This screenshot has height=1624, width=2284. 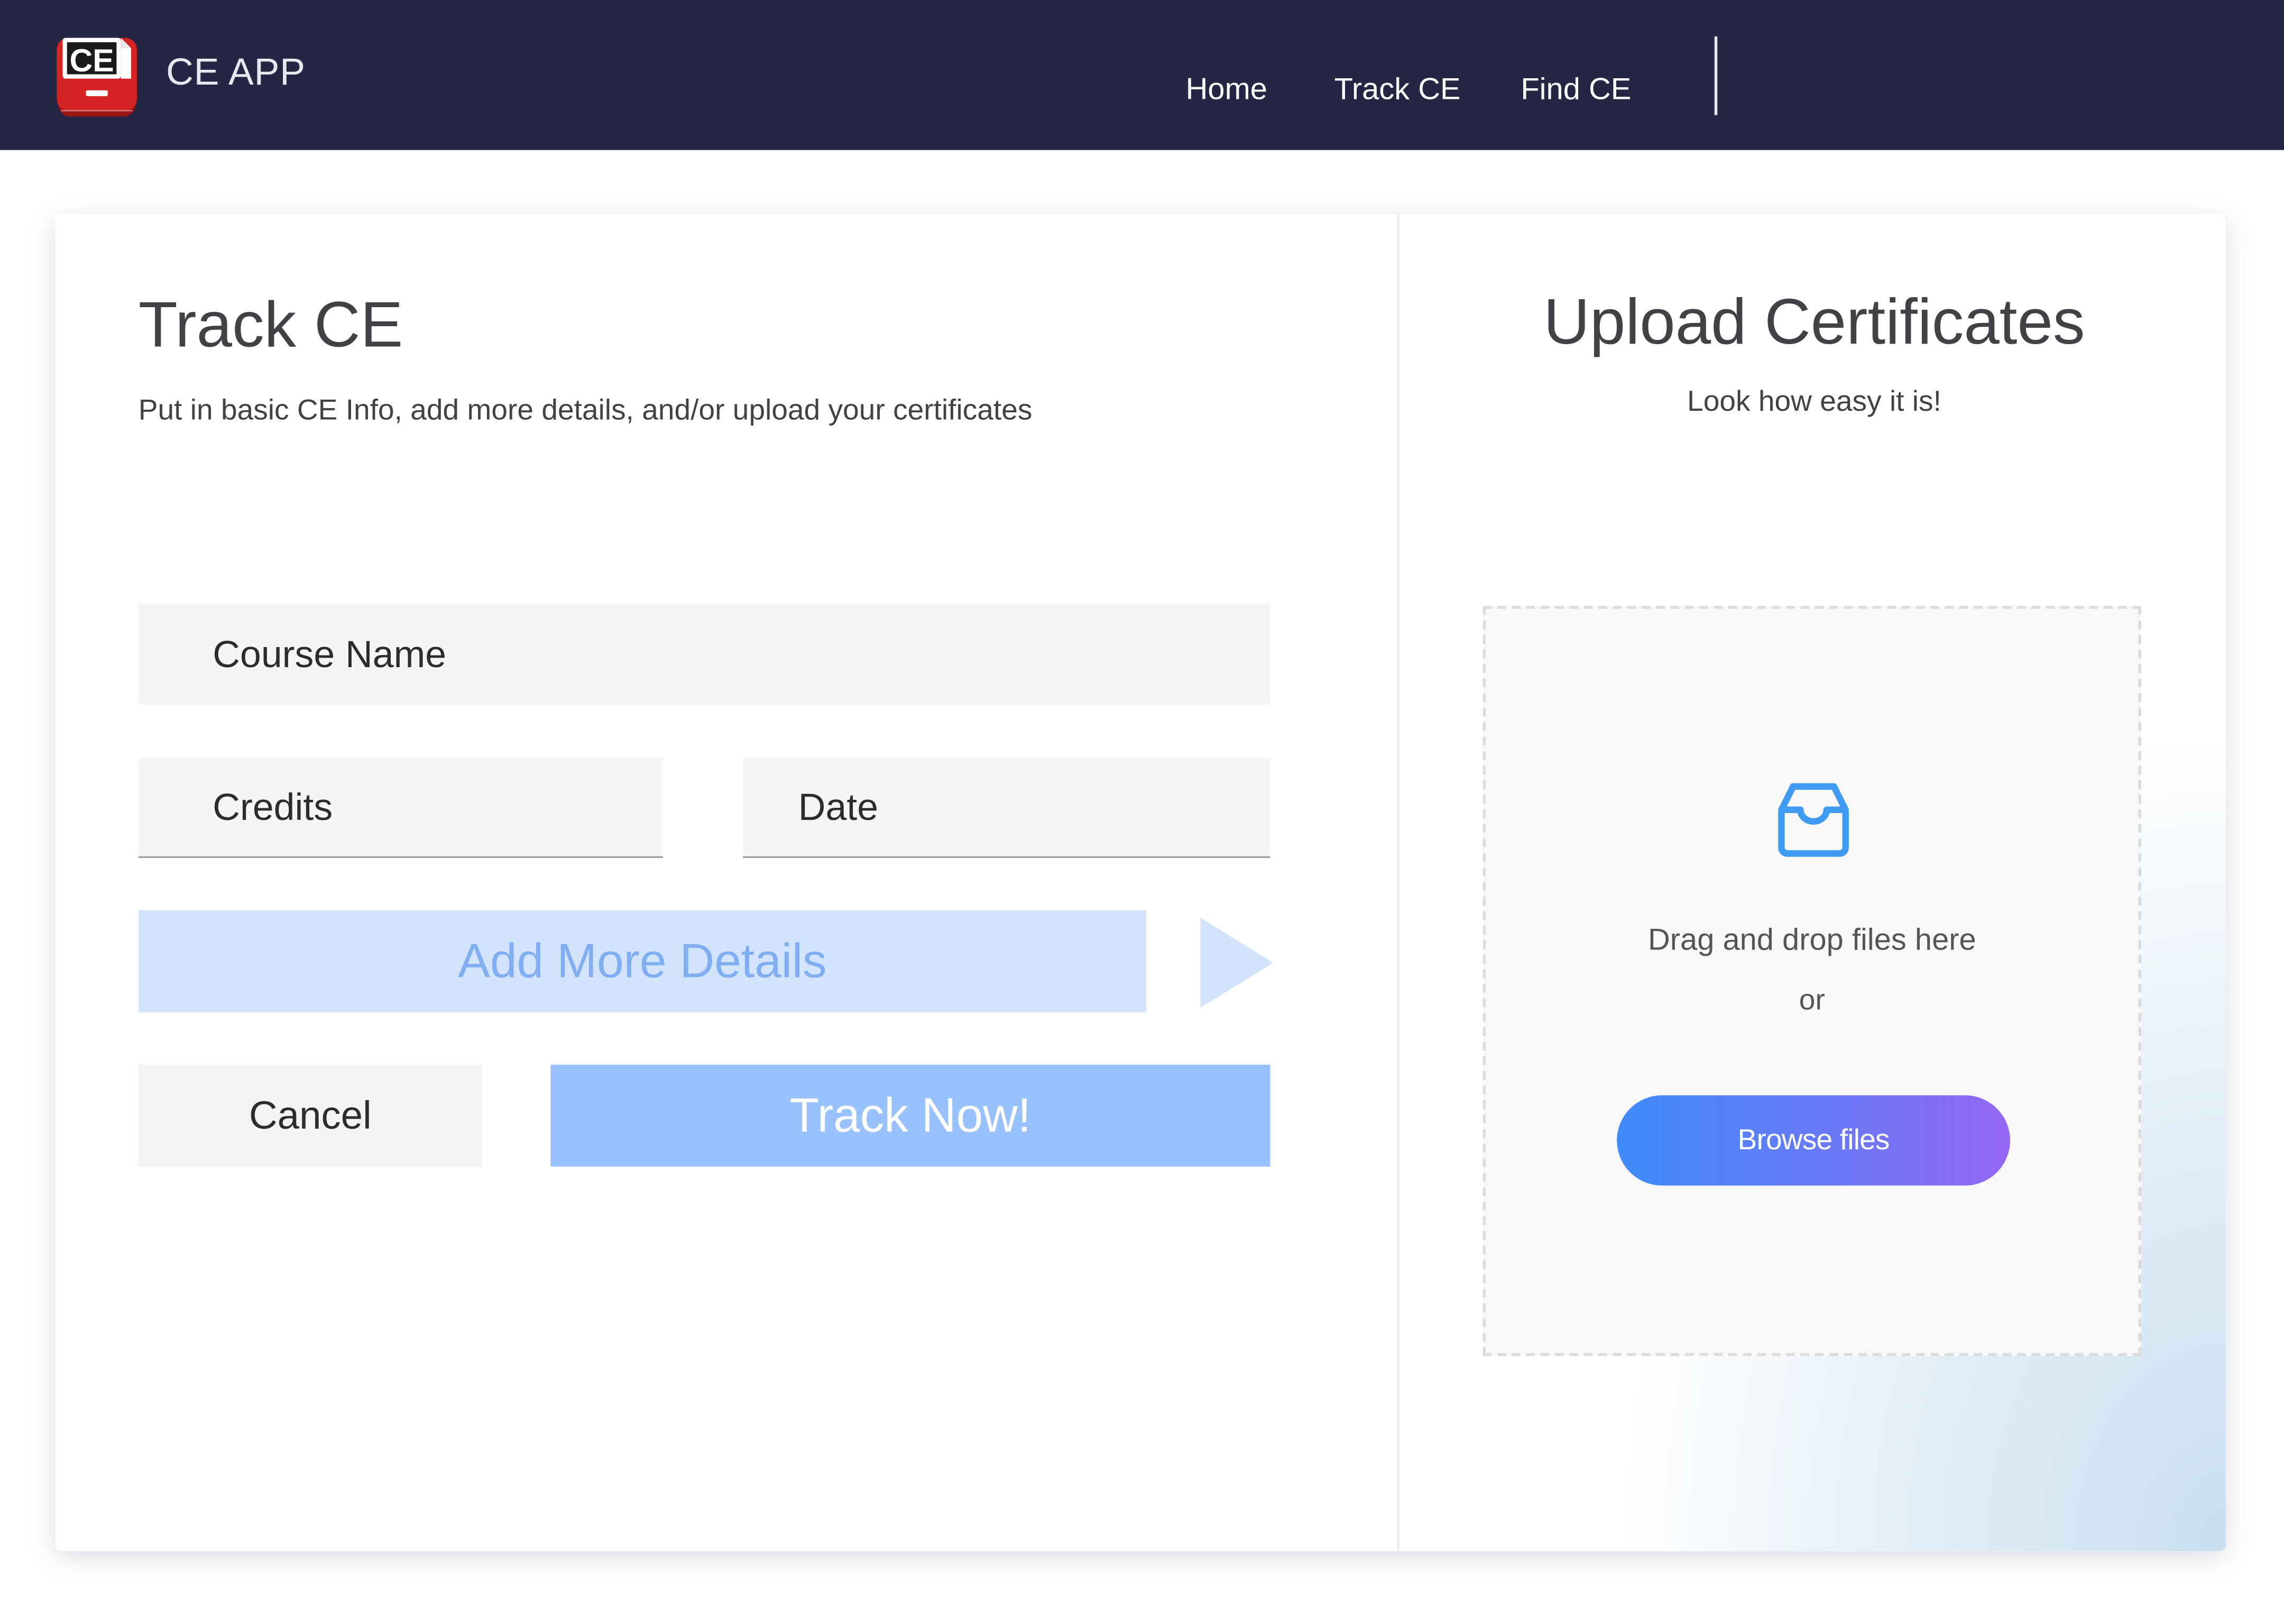 What do you see at coordinates (236, 72) in the screenshot?
I see `brand-name: CE APP` at bounding box center [236, 72].